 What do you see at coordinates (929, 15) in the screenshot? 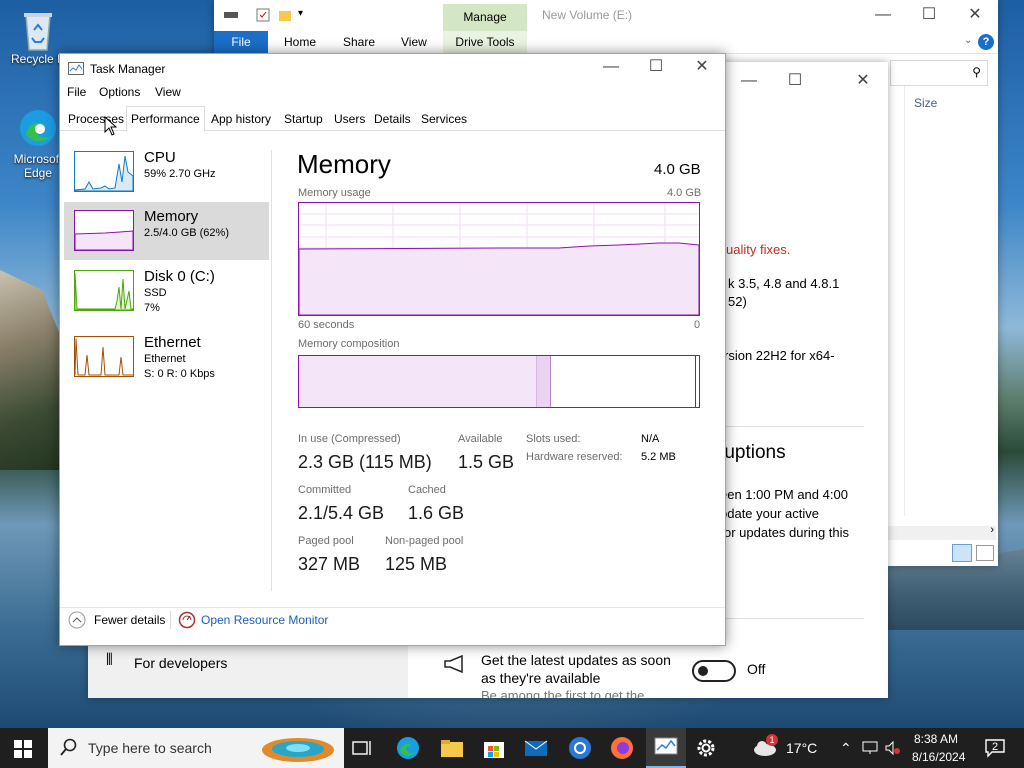
I see `explorer-maximize-button: ☐` at bounding box center [929, 15].